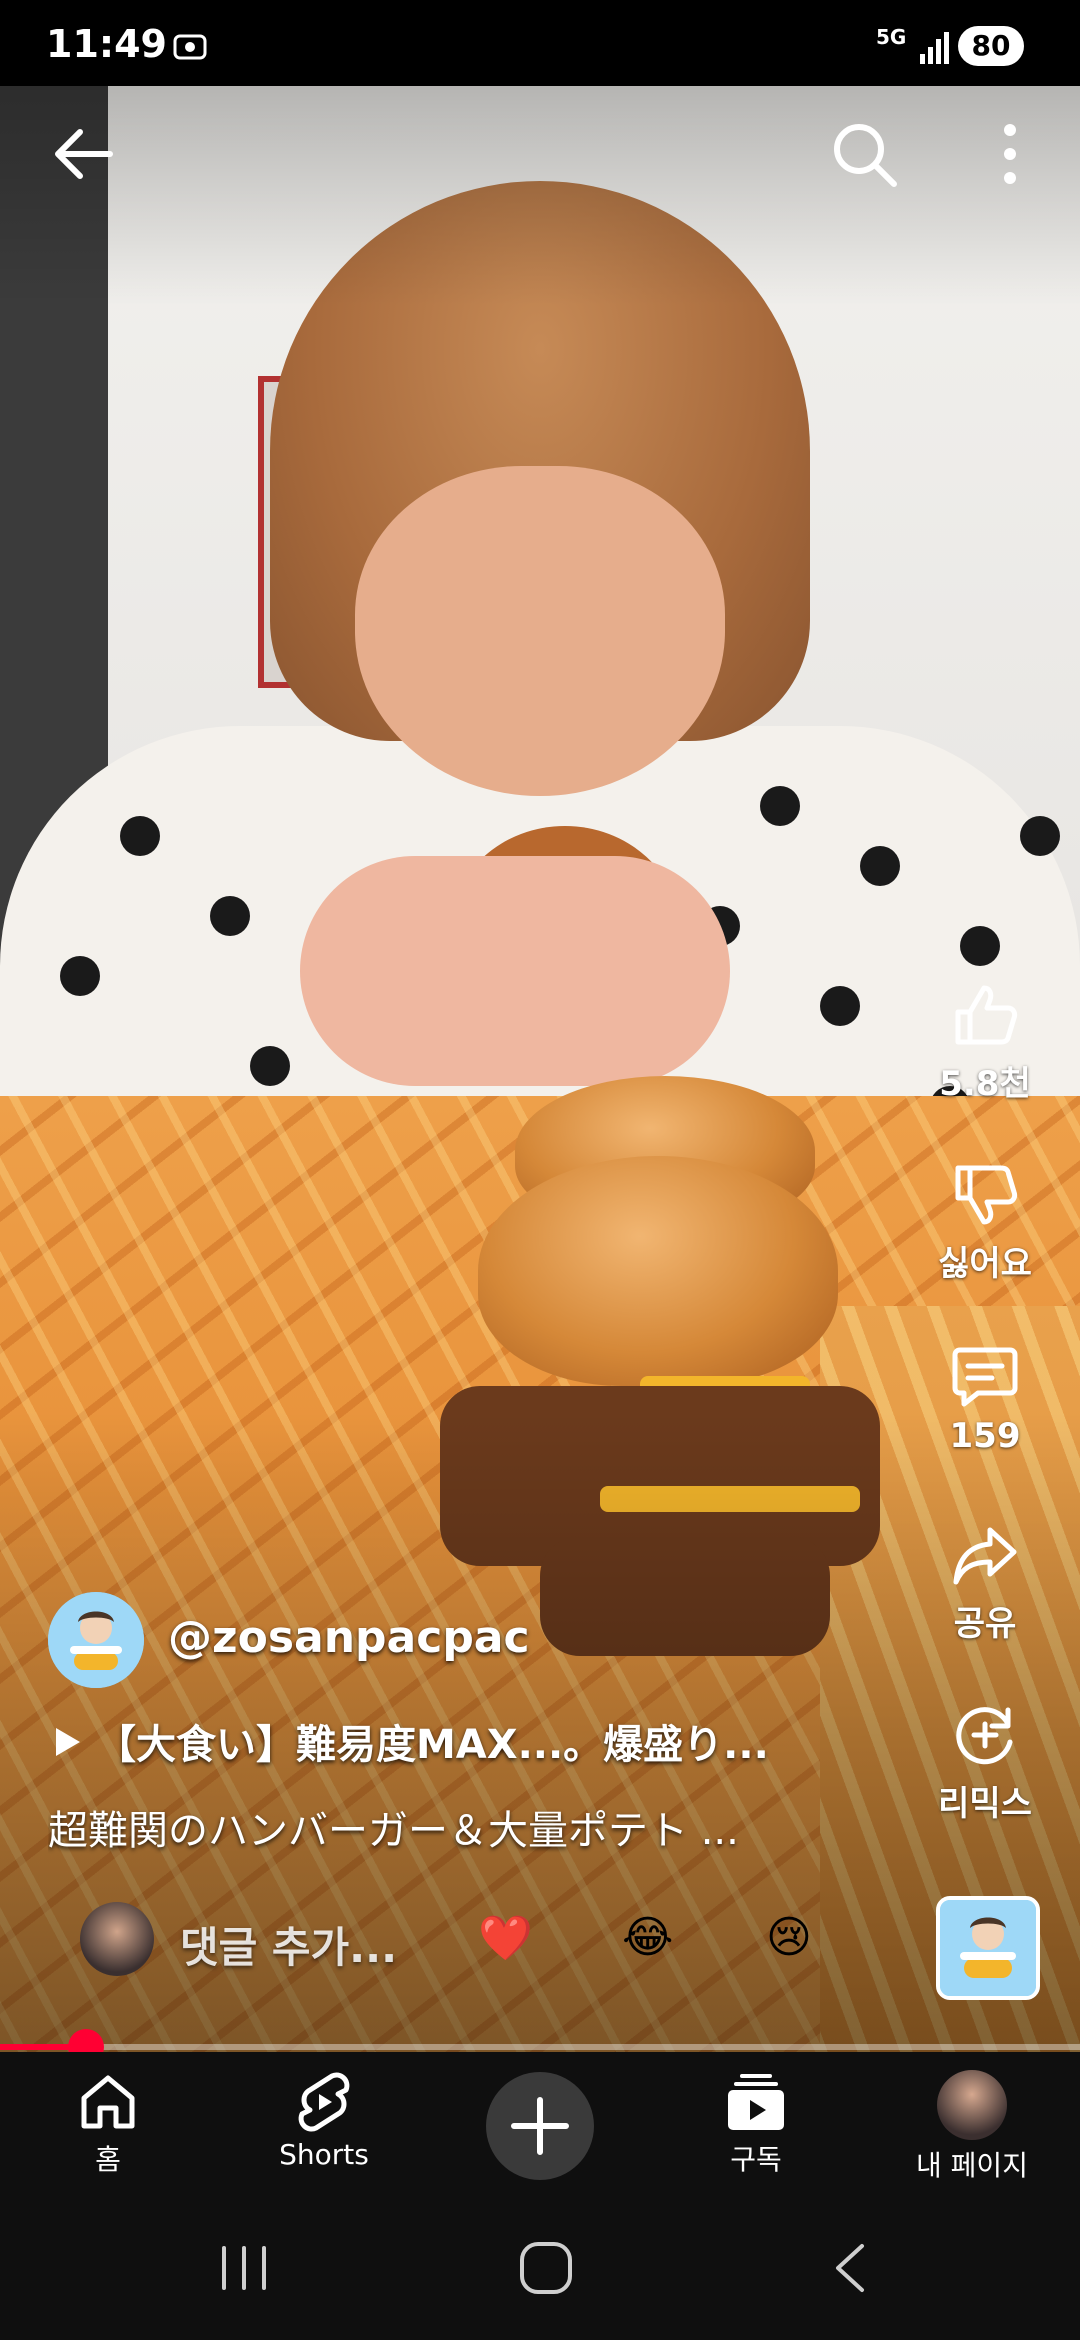  I want to click on create-button, so click(540, 2126).